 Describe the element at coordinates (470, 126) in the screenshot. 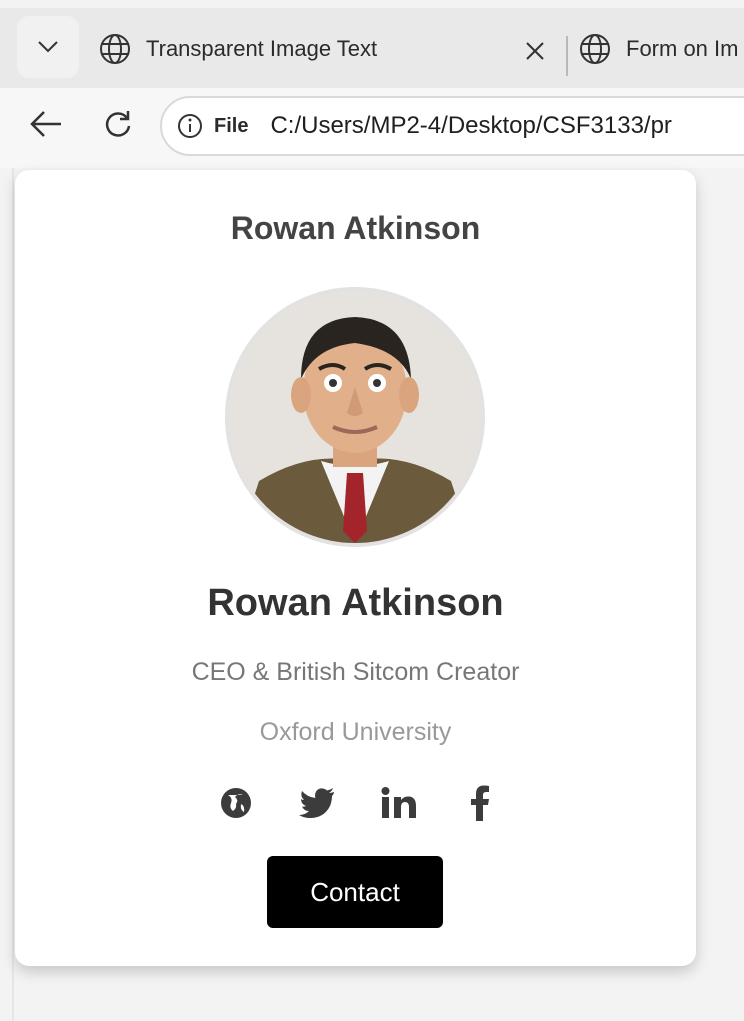

I see `url-text: C:/Users/MP2-4/Desktop/CSF3133/pr` at that location.